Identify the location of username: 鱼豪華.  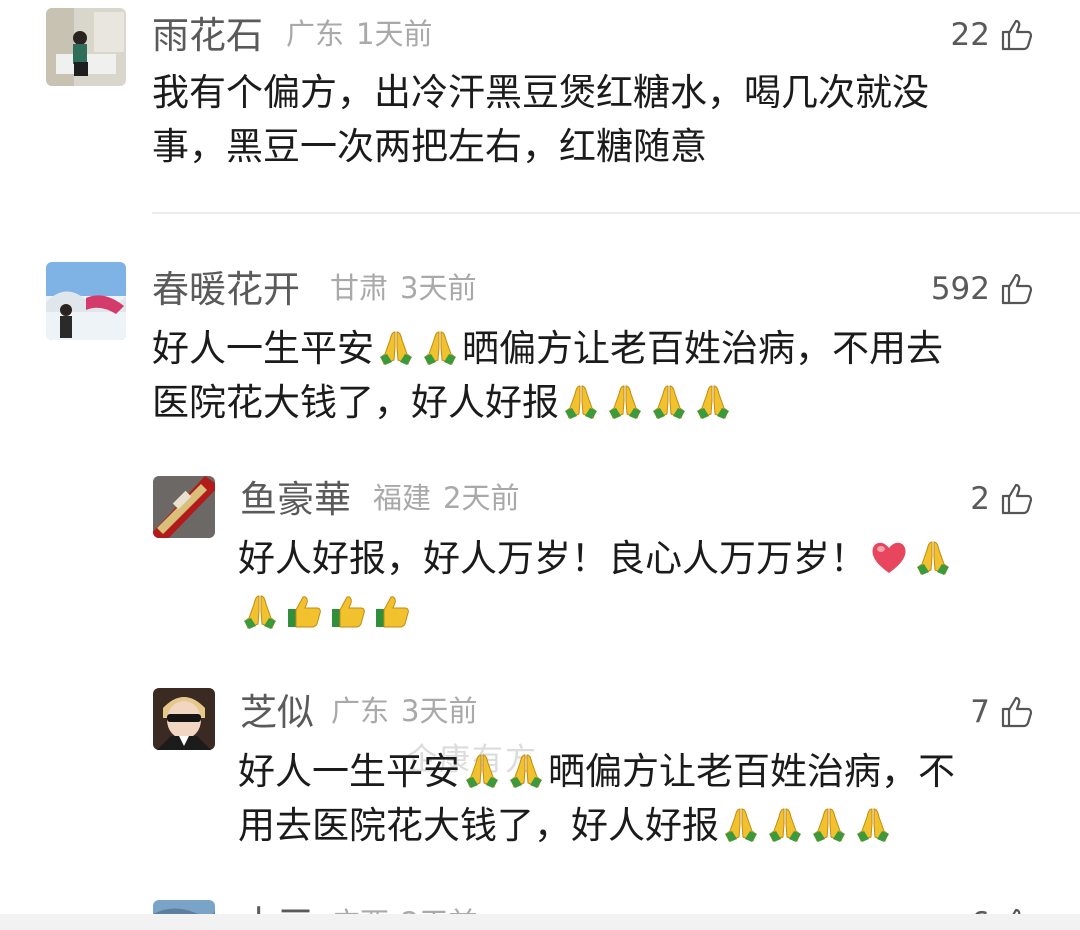
(295, 499).